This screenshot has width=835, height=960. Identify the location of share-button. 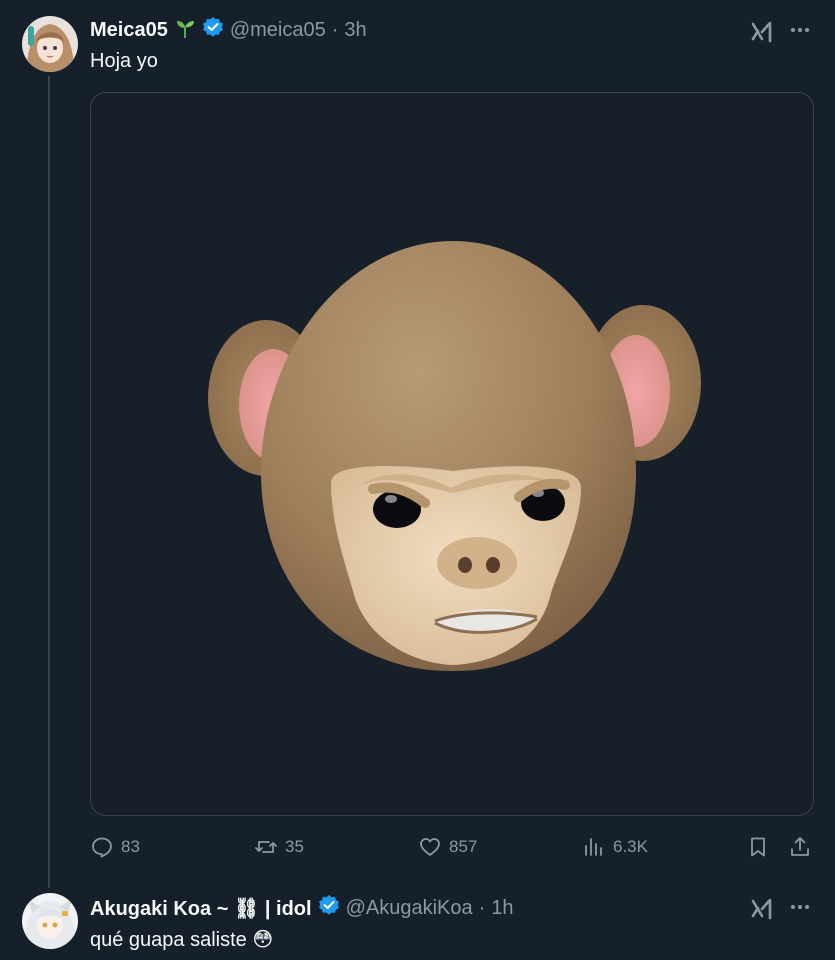
(800, 847).